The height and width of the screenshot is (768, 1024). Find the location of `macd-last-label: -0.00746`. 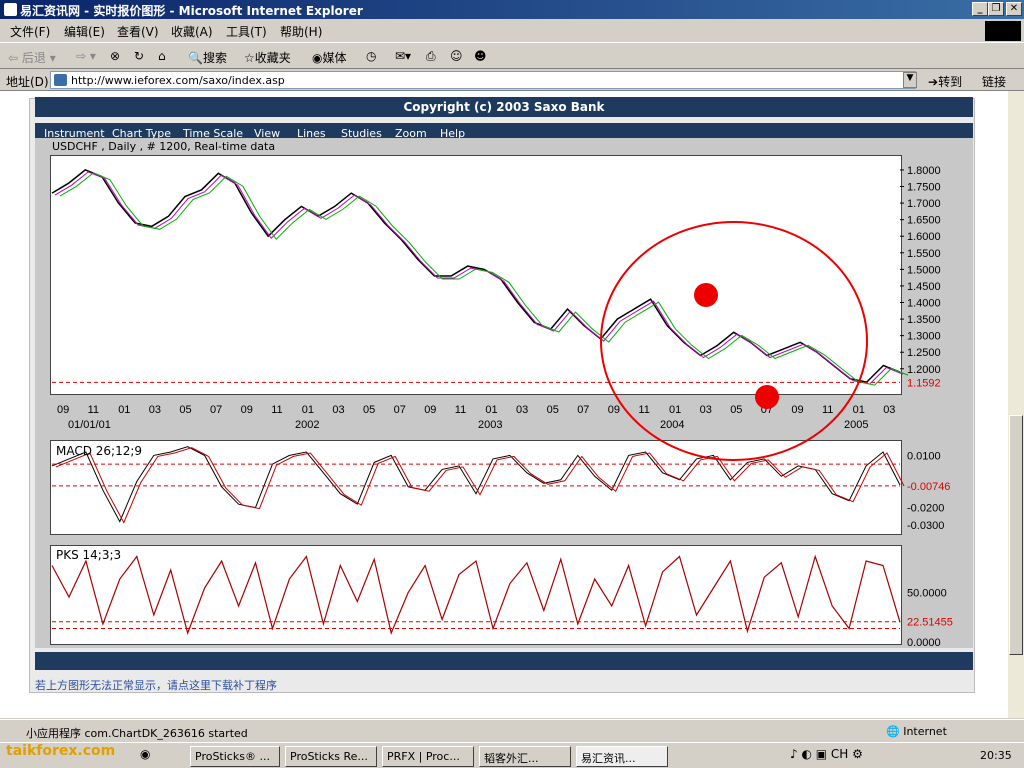

macd-last-label: -0.00746 is located at coordinates (928, 487).